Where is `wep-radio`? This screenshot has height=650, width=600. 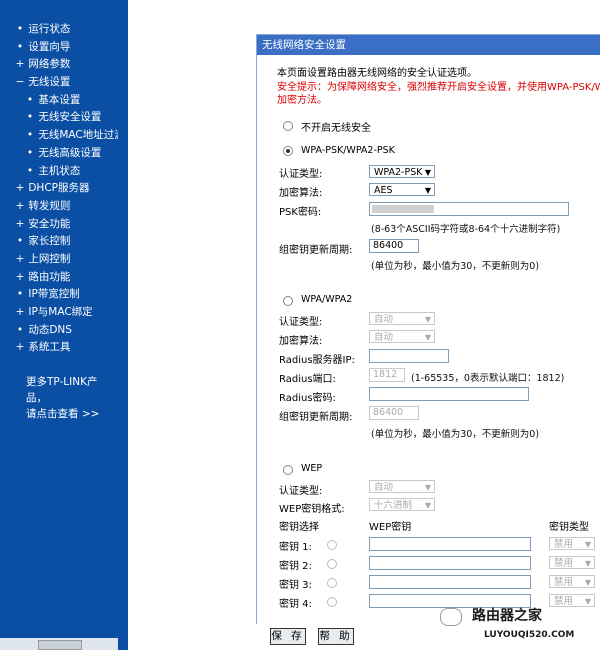
wep-radio is located at coordinates (288, 470).